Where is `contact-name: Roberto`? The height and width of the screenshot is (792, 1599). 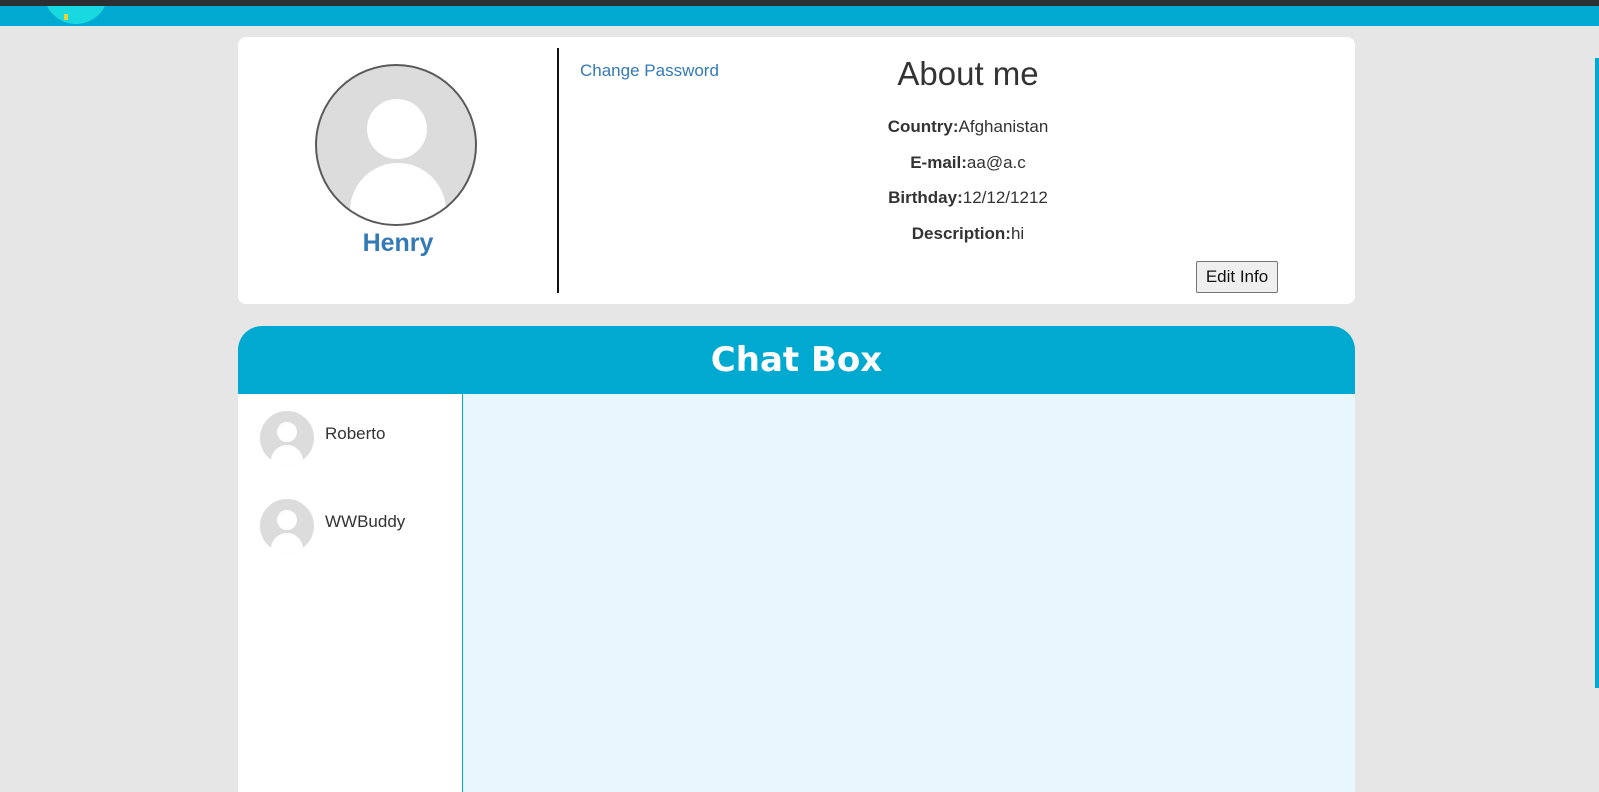 contact-name: Roberto is located at coordinates (355, 433).